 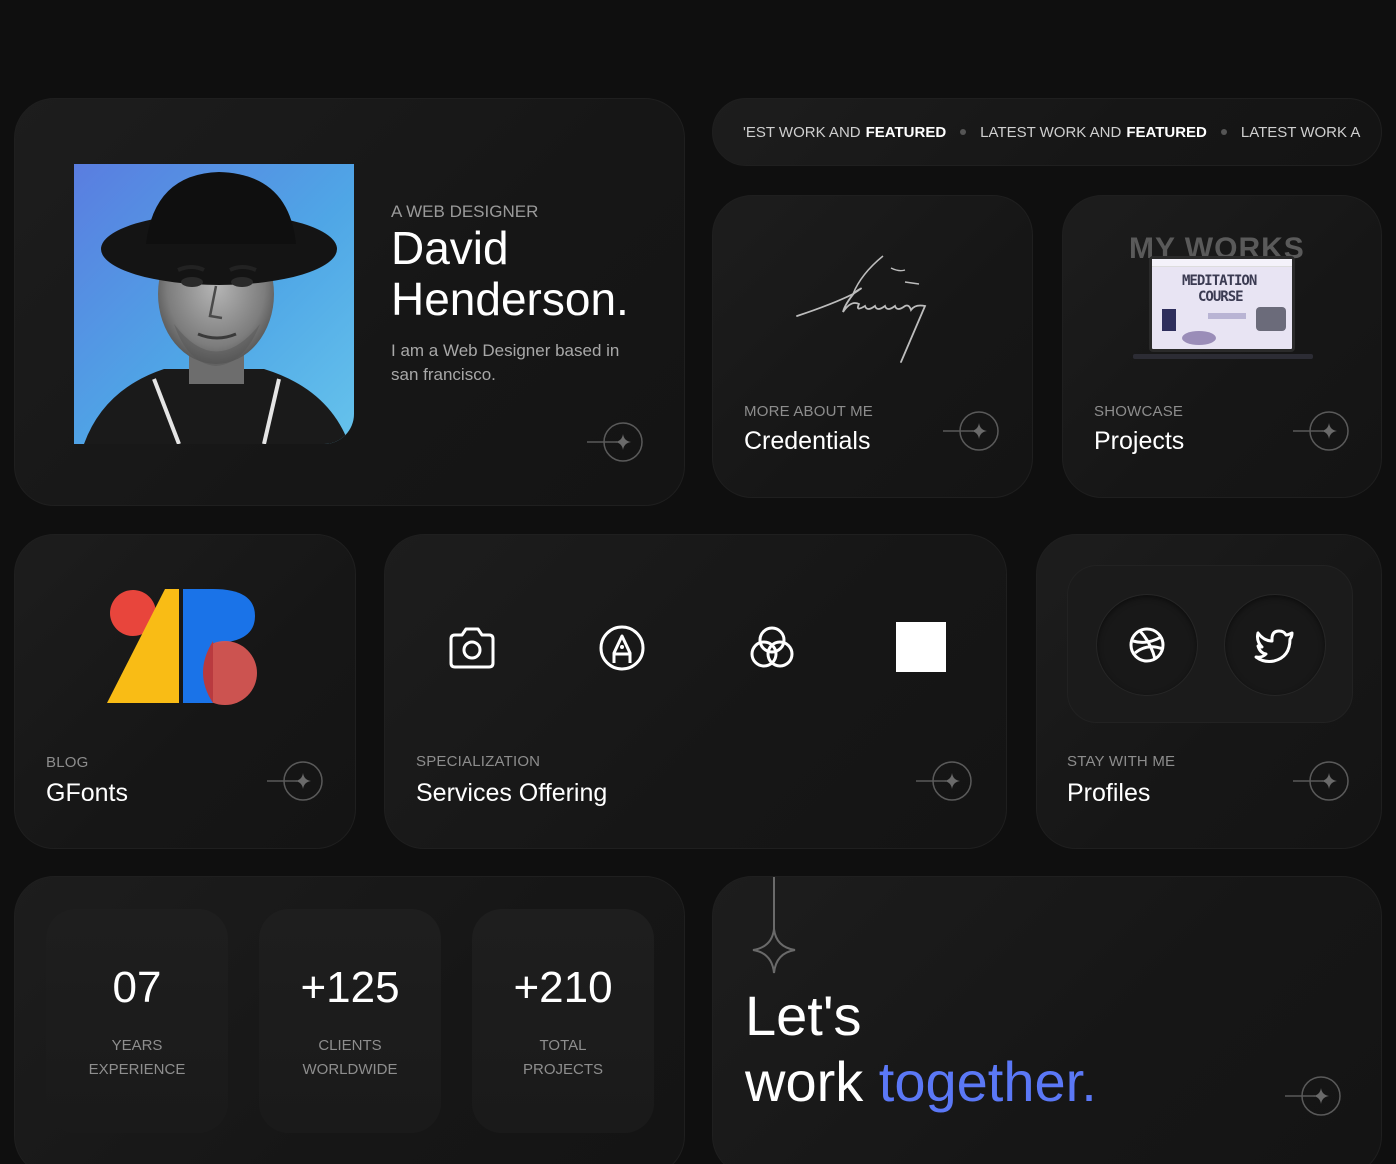 I want to click on profile-arrow-button, so click(x=615, y=442).